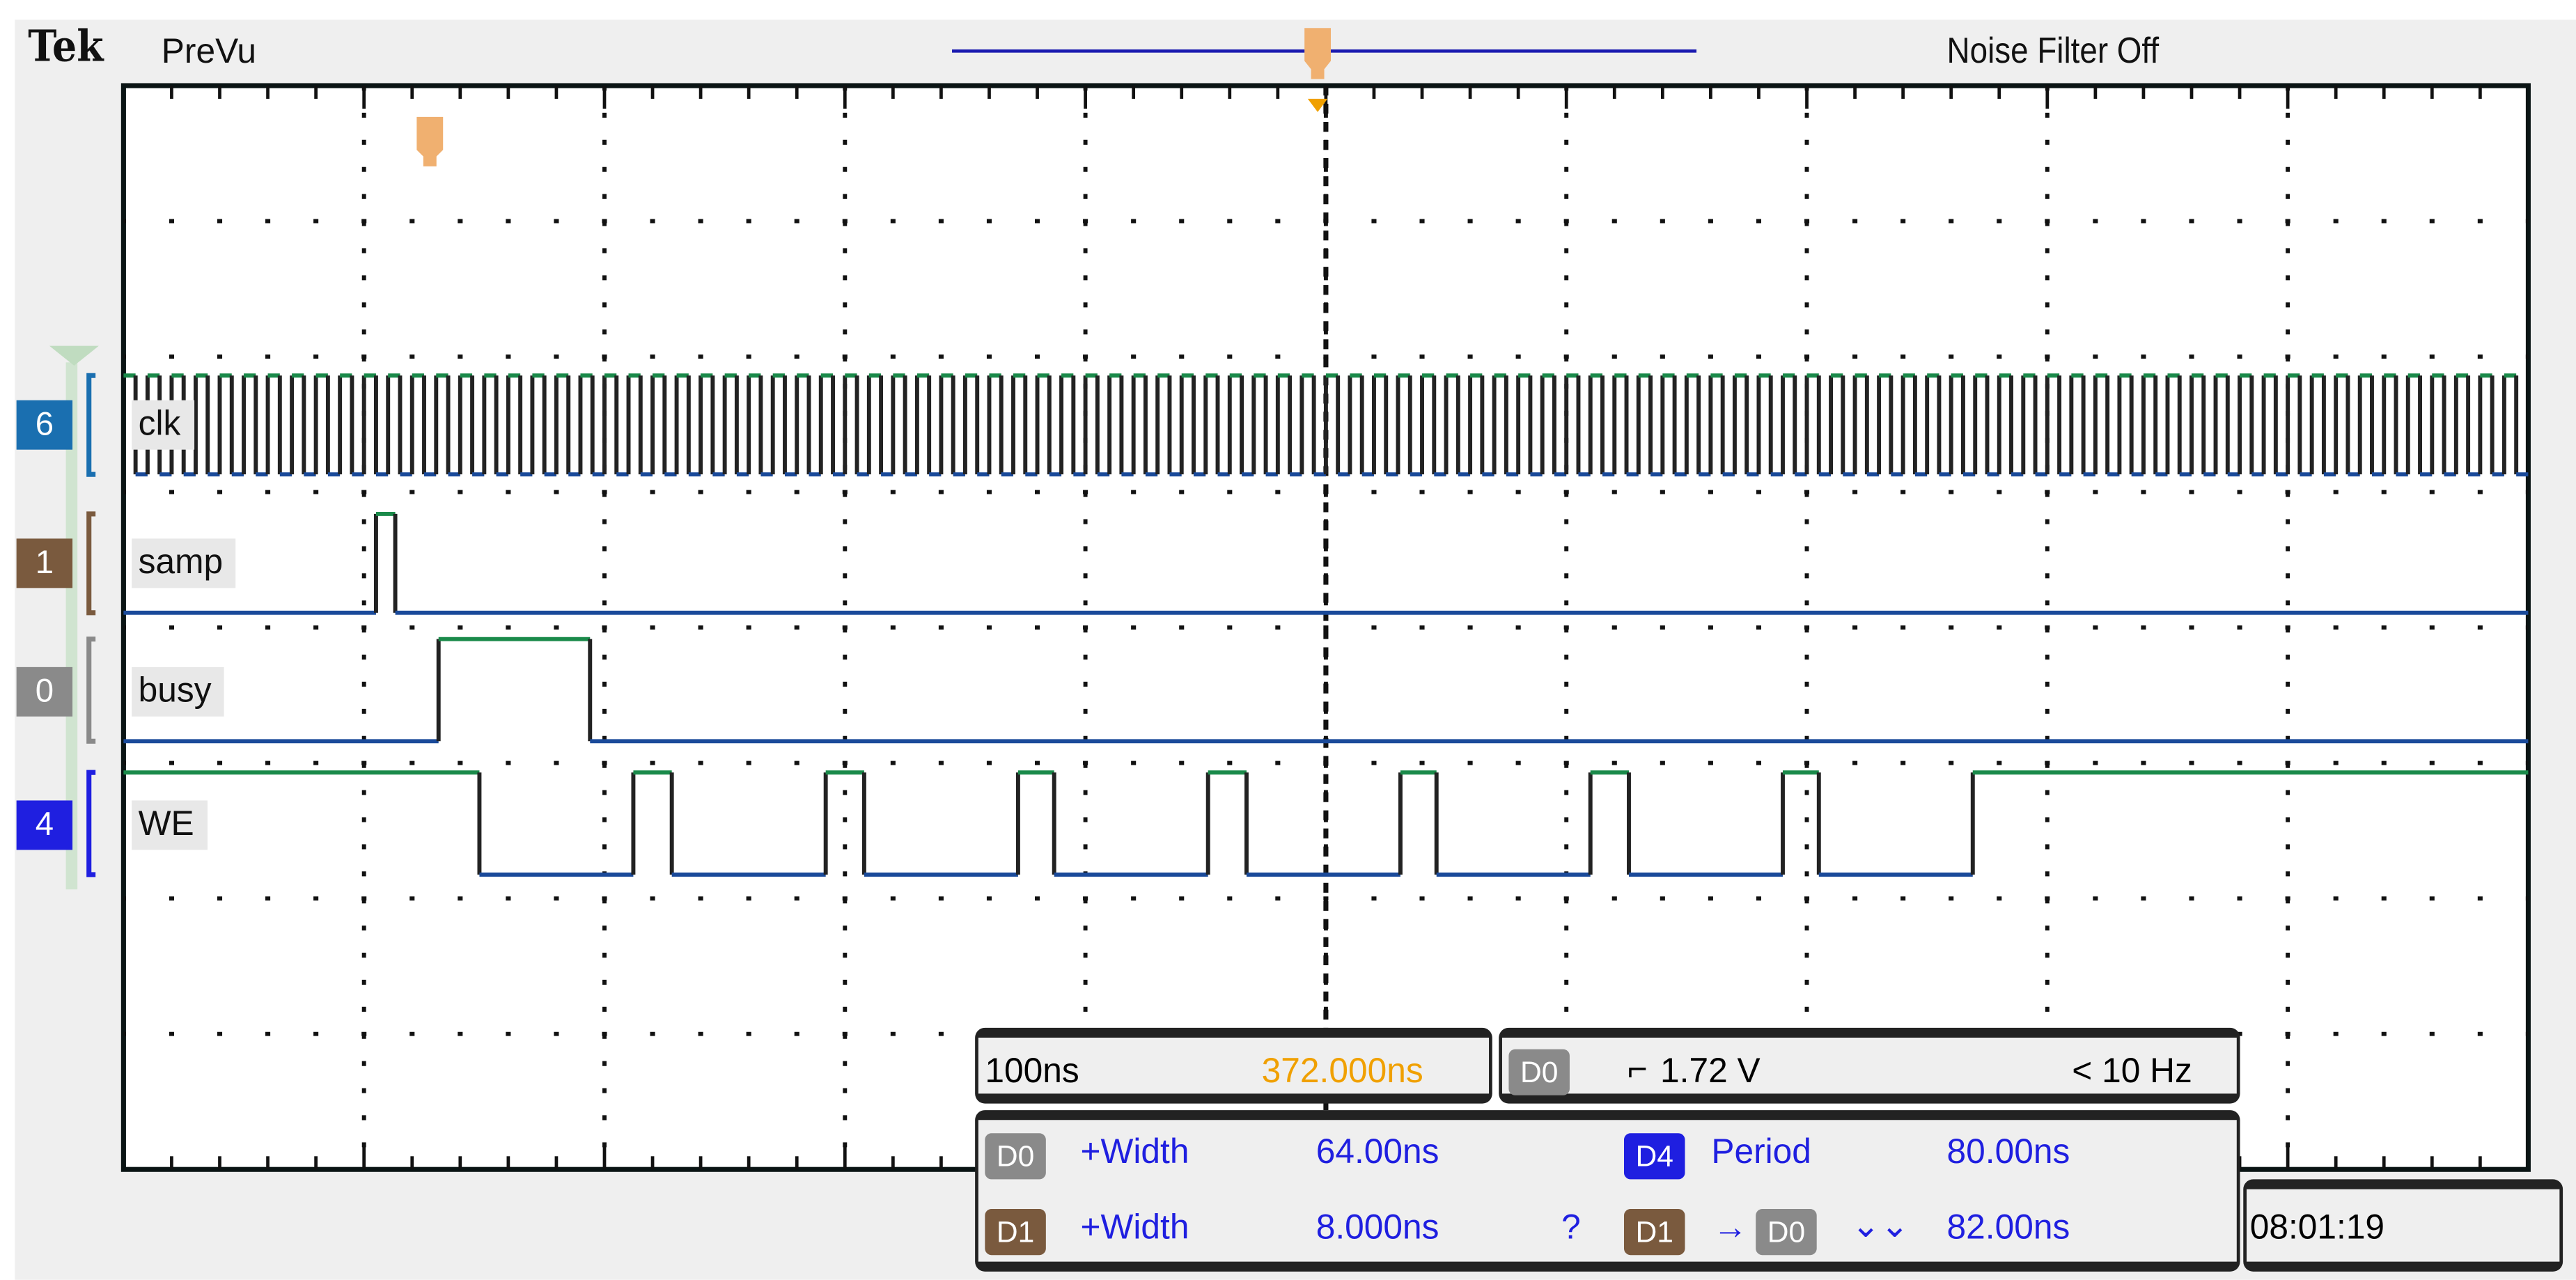 The width and height of the screenshot is (2576, 1280). I want to click on falling-edges-icon: ⌄⌄, so click(1881, 1226).